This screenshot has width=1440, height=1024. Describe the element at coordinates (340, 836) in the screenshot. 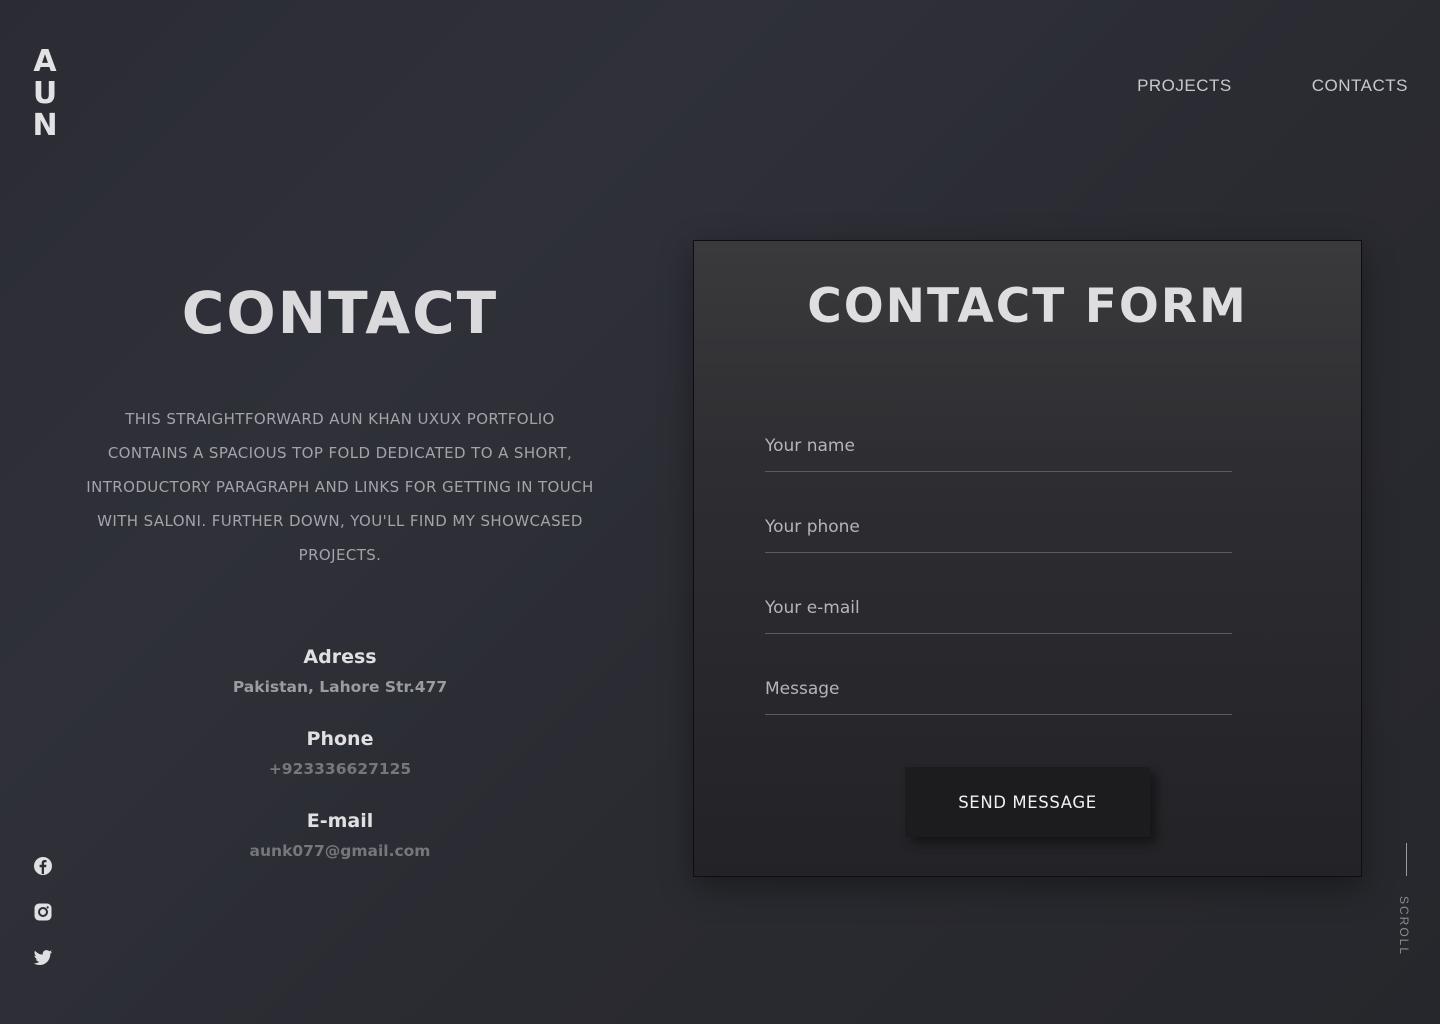

I see `email-block: E-mail aunk077@gmail.com` at that location.